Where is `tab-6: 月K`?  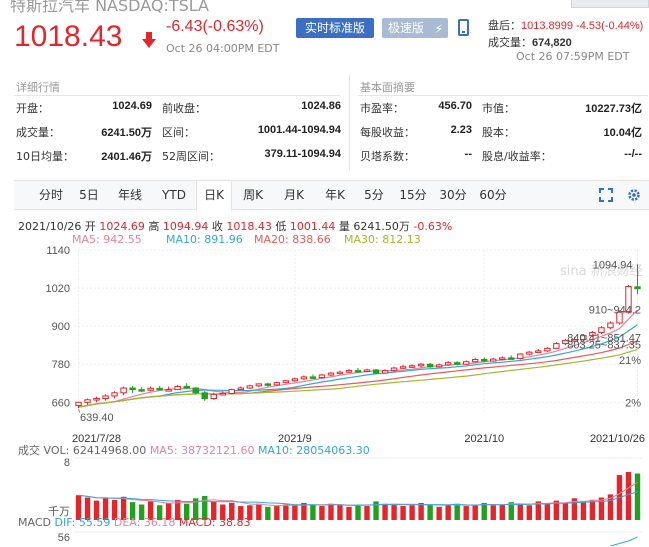
tab-6: 月K is located at coordinates (294, 195).